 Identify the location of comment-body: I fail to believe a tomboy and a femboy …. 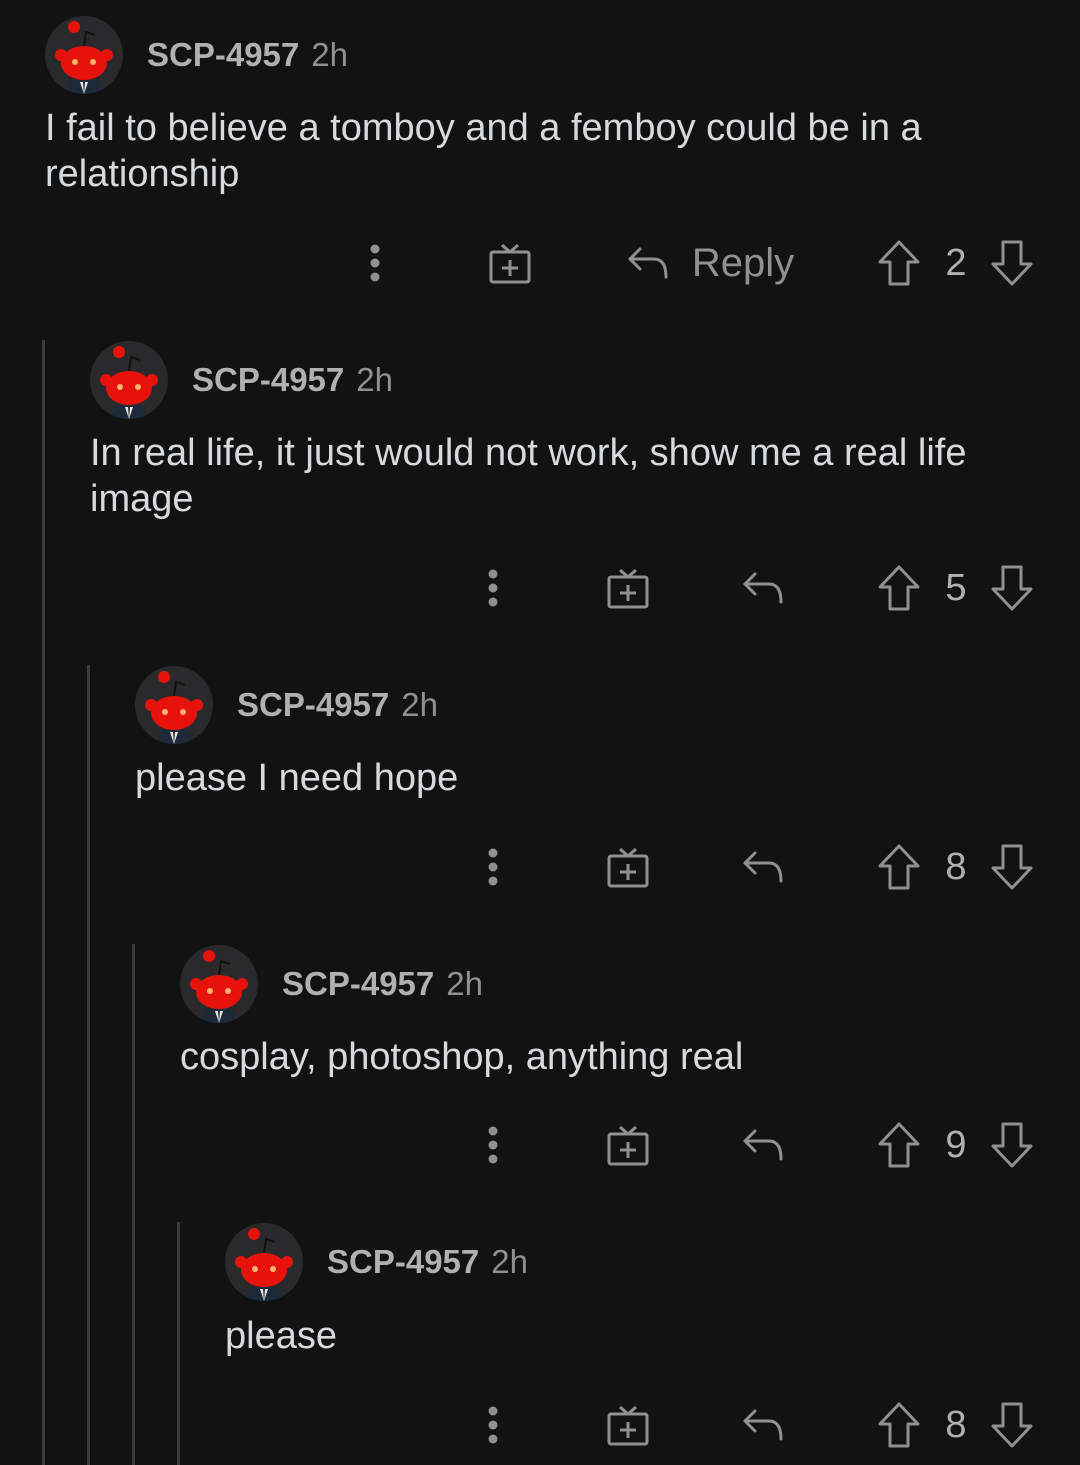
(483, 151).